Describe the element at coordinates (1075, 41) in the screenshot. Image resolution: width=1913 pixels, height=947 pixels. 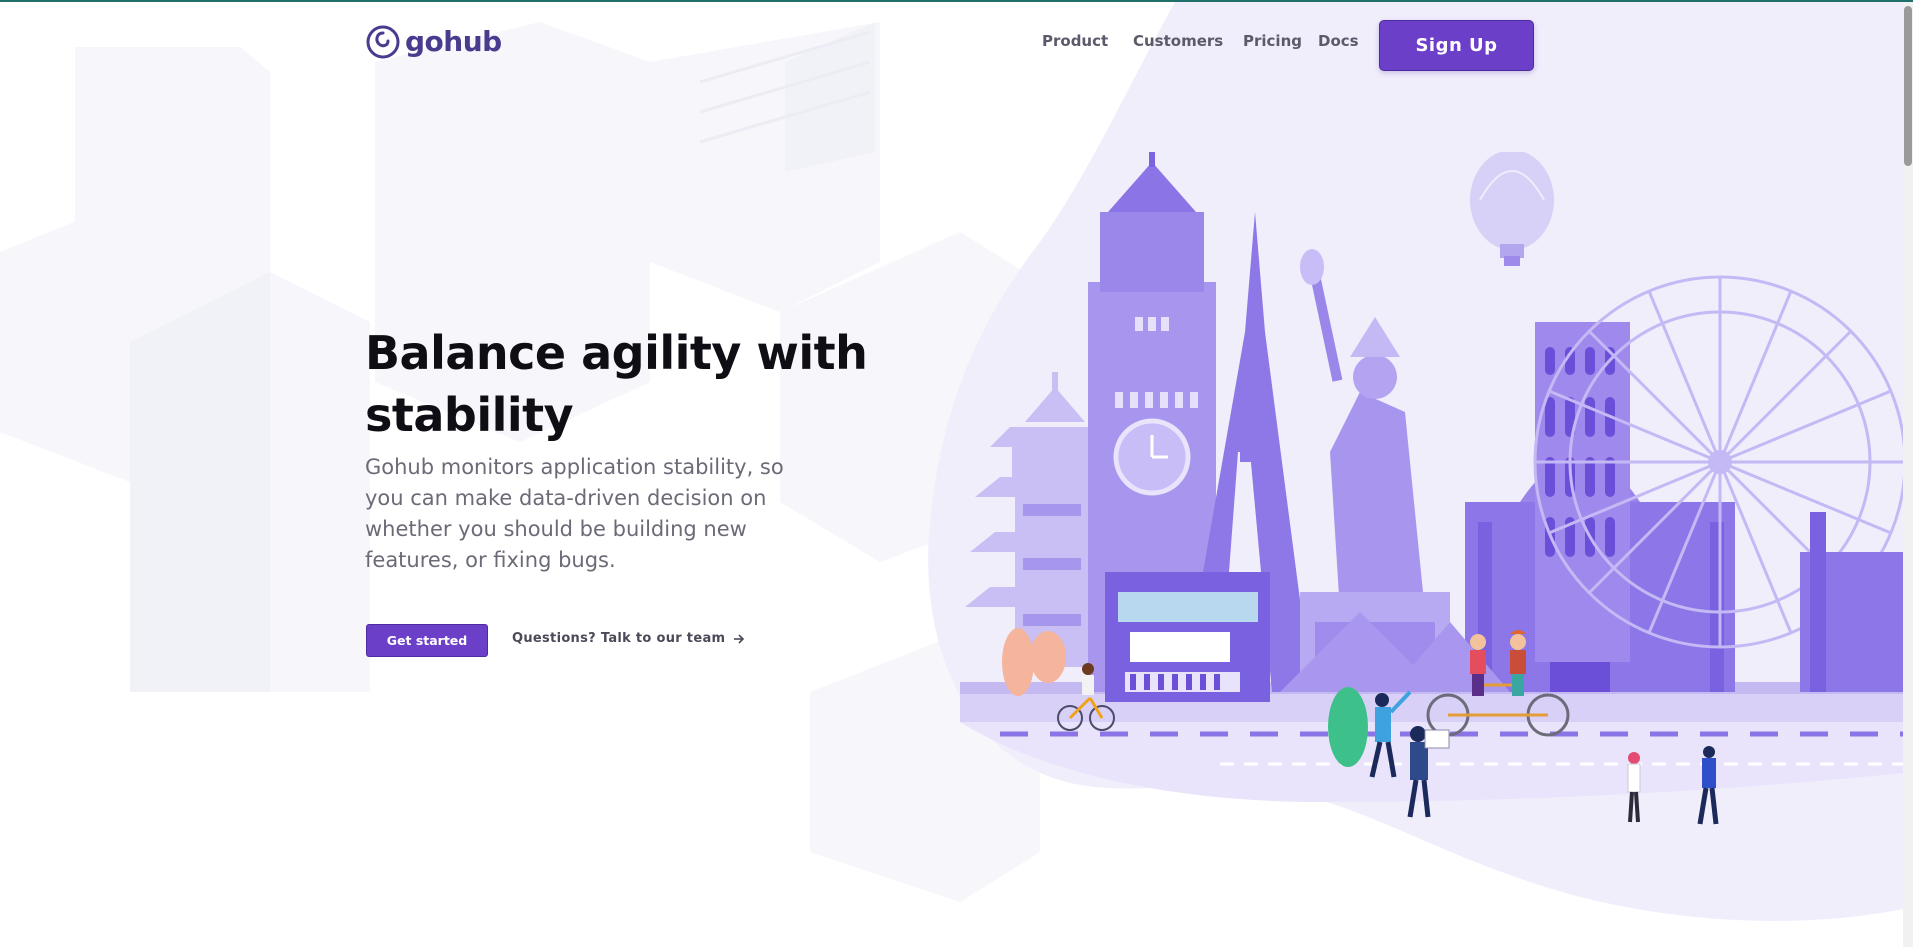
I see `nav-product: Product` at that location.